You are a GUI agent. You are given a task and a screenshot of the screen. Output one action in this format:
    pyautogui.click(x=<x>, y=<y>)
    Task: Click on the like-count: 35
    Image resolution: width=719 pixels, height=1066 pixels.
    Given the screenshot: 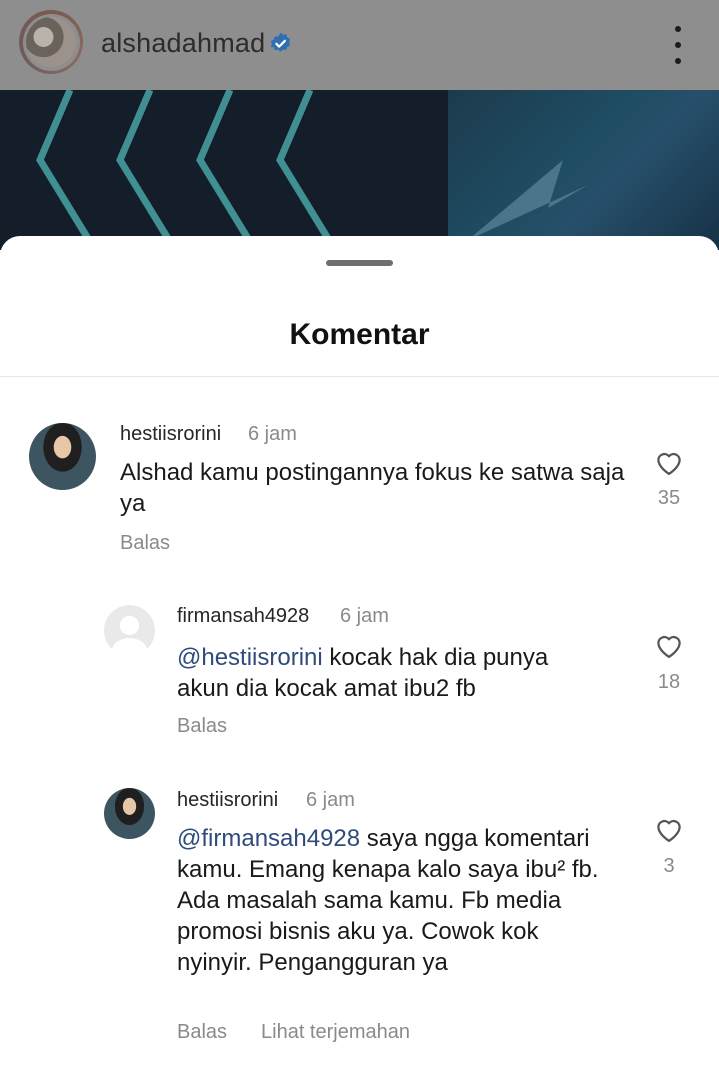 What is the action you would take?
    pyautogui.click(x=669, y=498)
    